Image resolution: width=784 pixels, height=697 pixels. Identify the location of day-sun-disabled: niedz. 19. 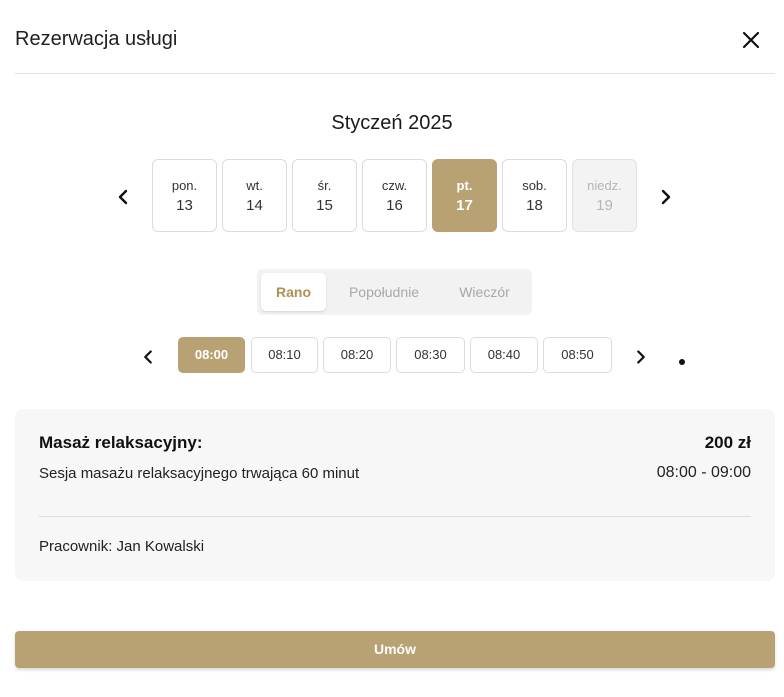
(604, 195).